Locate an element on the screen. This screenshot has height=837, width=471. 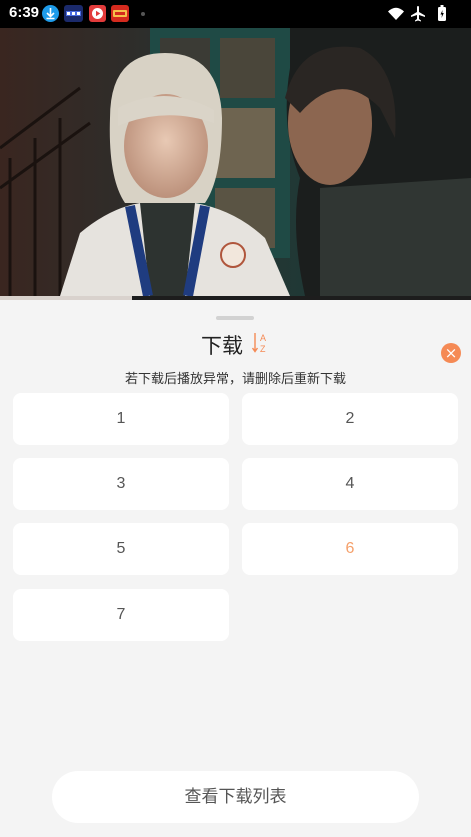
news-app-icon is located at coordinates (73, 13).